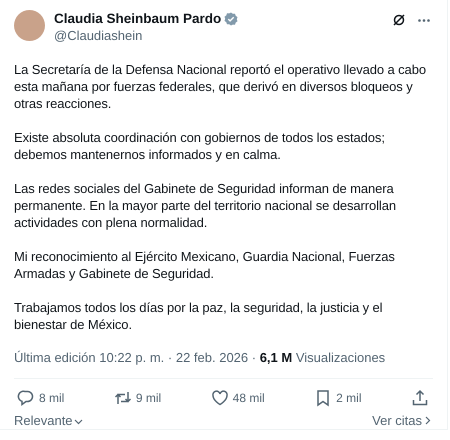  I want to click on reply-icon, so click(26, 398).